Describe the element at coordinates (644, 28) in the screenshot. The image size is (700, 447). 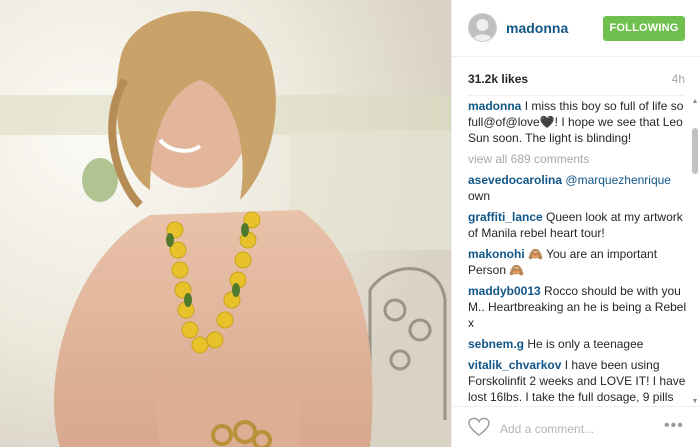
I see `following-button: FOLLOWING` at that location.